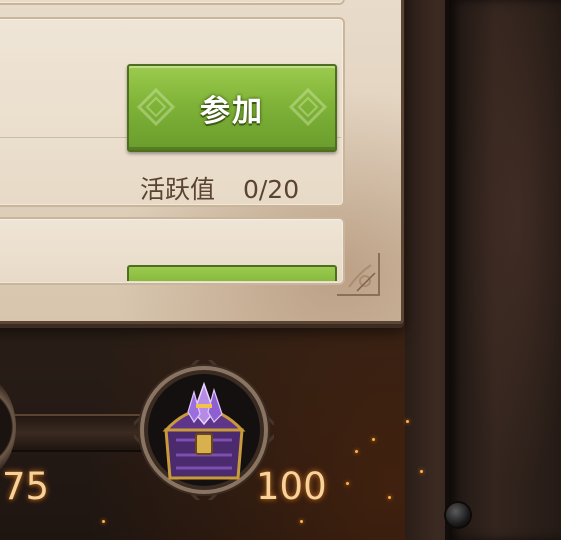  What do you see at coordinates (271, 189) in the screenshot?
I see `activity-value: 0/20` at bounding box center [271, 189].